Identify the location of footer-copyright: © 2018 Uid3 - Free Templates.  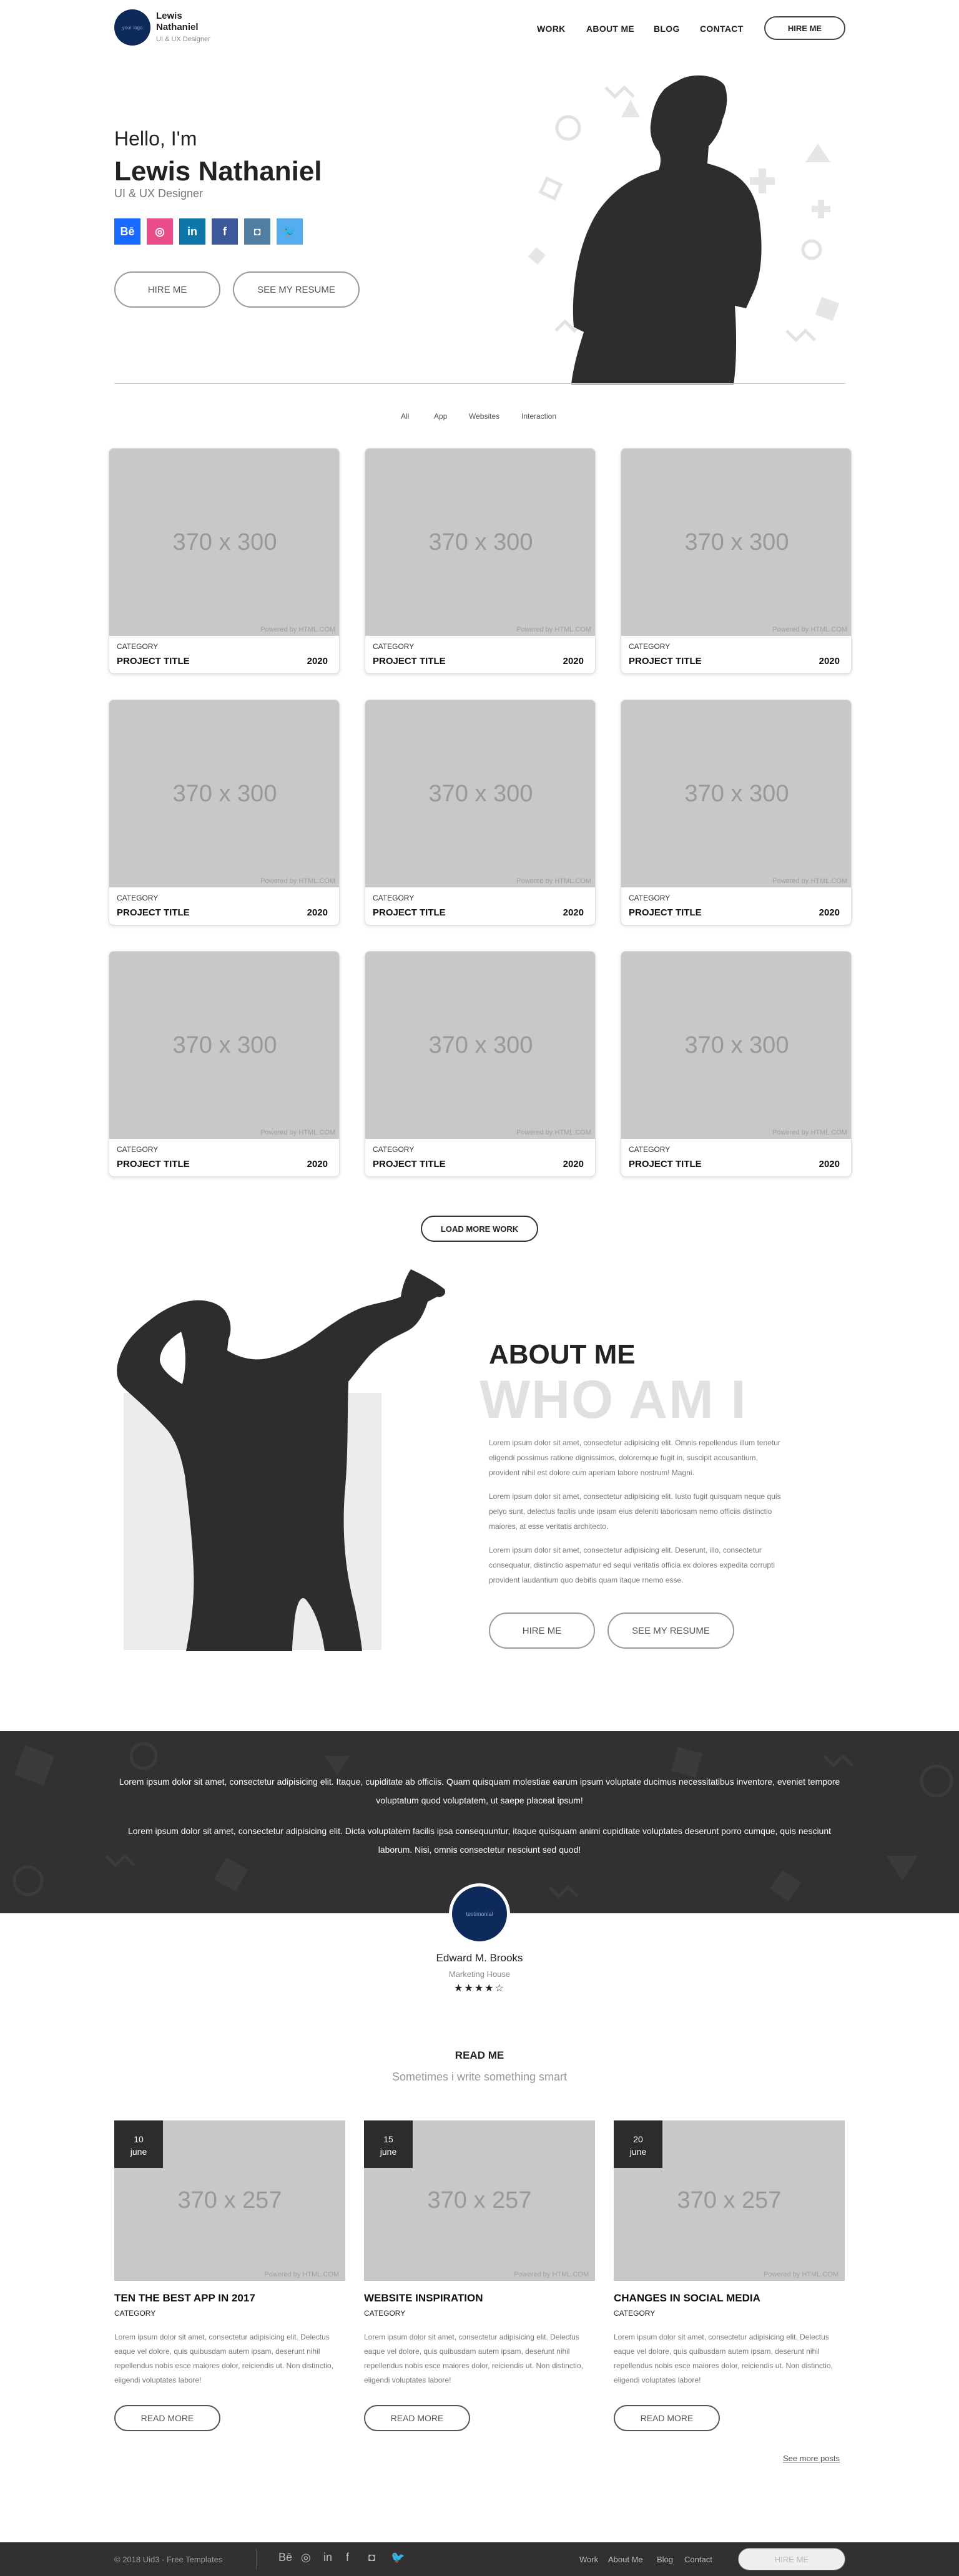
(168, 2559).